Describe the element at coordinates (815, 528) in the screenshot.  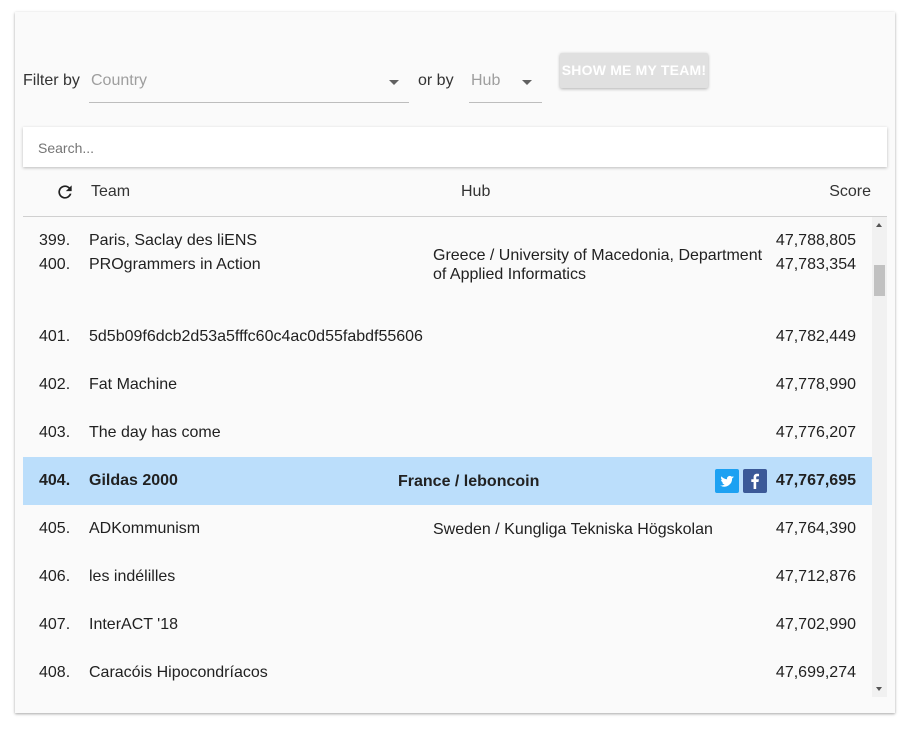
I see `score: 47,764,390` at that location.